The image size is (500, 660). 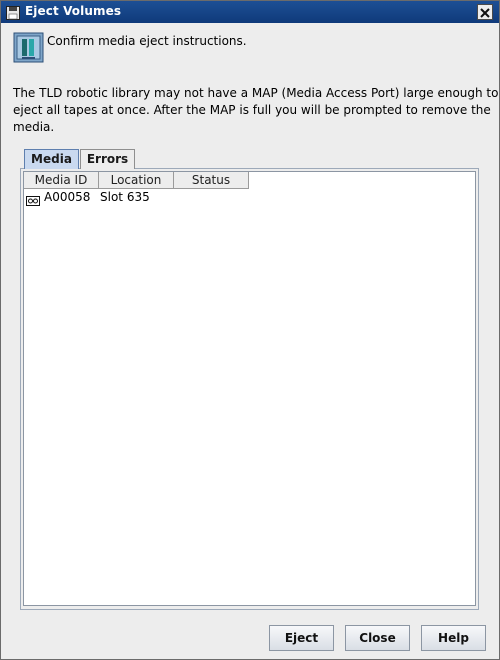 I want to click on close-icon, so click(x=485, y=12).